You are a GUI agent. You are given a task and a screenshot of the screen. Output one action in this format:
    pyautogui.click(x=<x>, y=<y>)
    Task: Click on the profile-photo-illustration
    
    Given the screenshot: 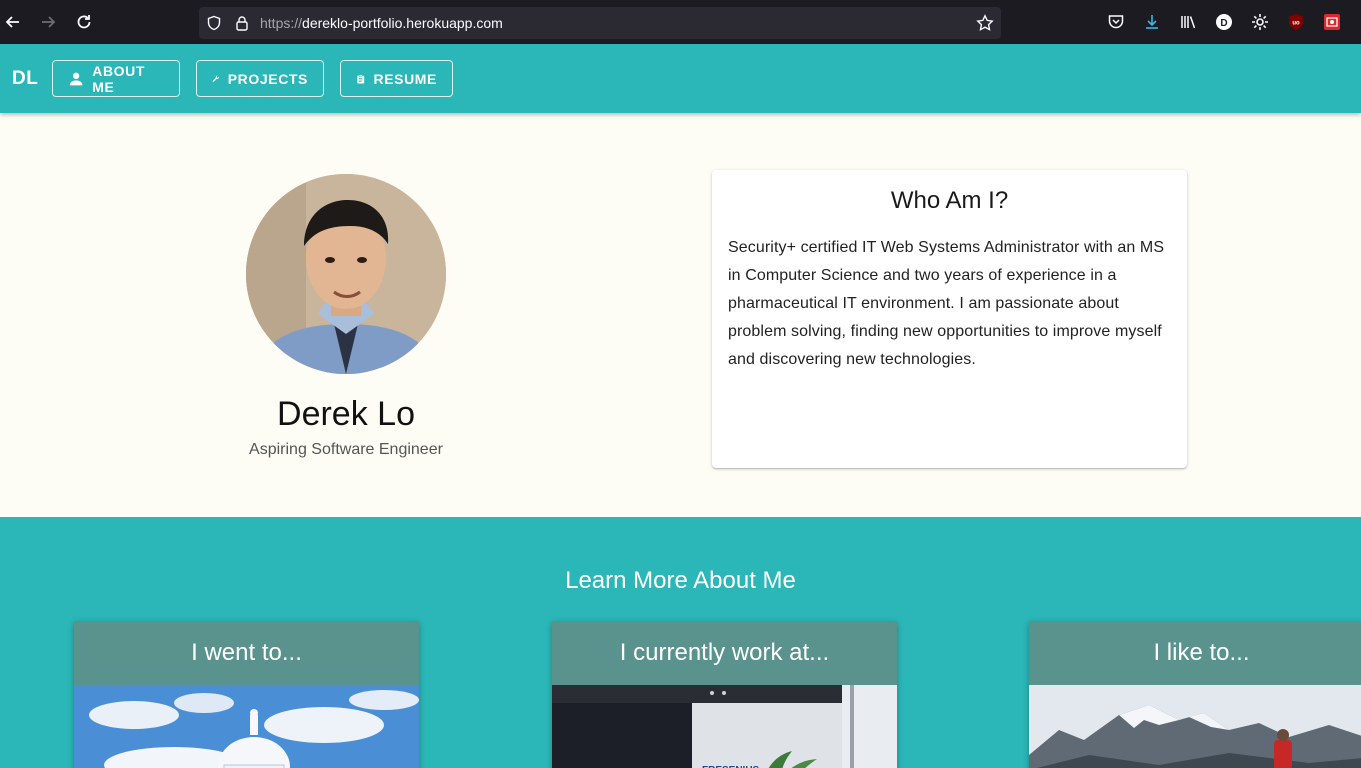 What is the action you would take?
    pyautogui.click(x=346, y=274)
    